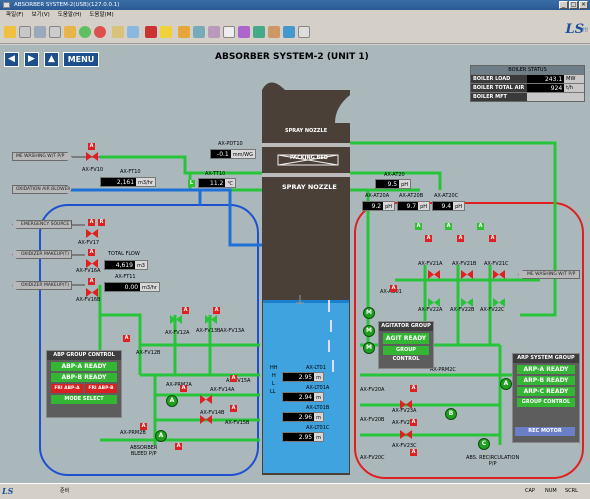 This screenshot has height=499, width=590. I want to click on fv14a-valve-icon, so click(206, 399).